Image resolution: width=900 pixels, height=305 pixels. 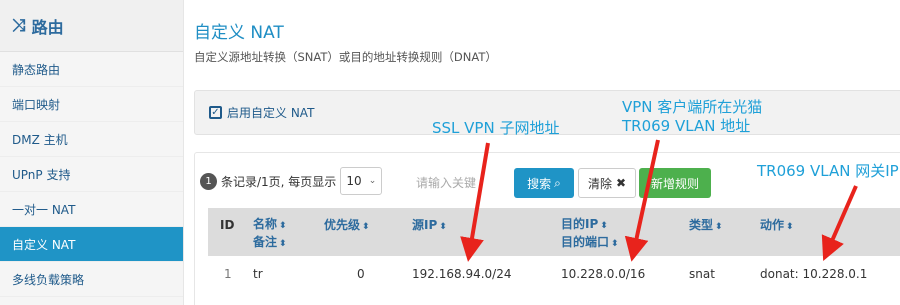 I want to click on th-dst-ip: 目的IP ⬍, so click(x=584, y=225).